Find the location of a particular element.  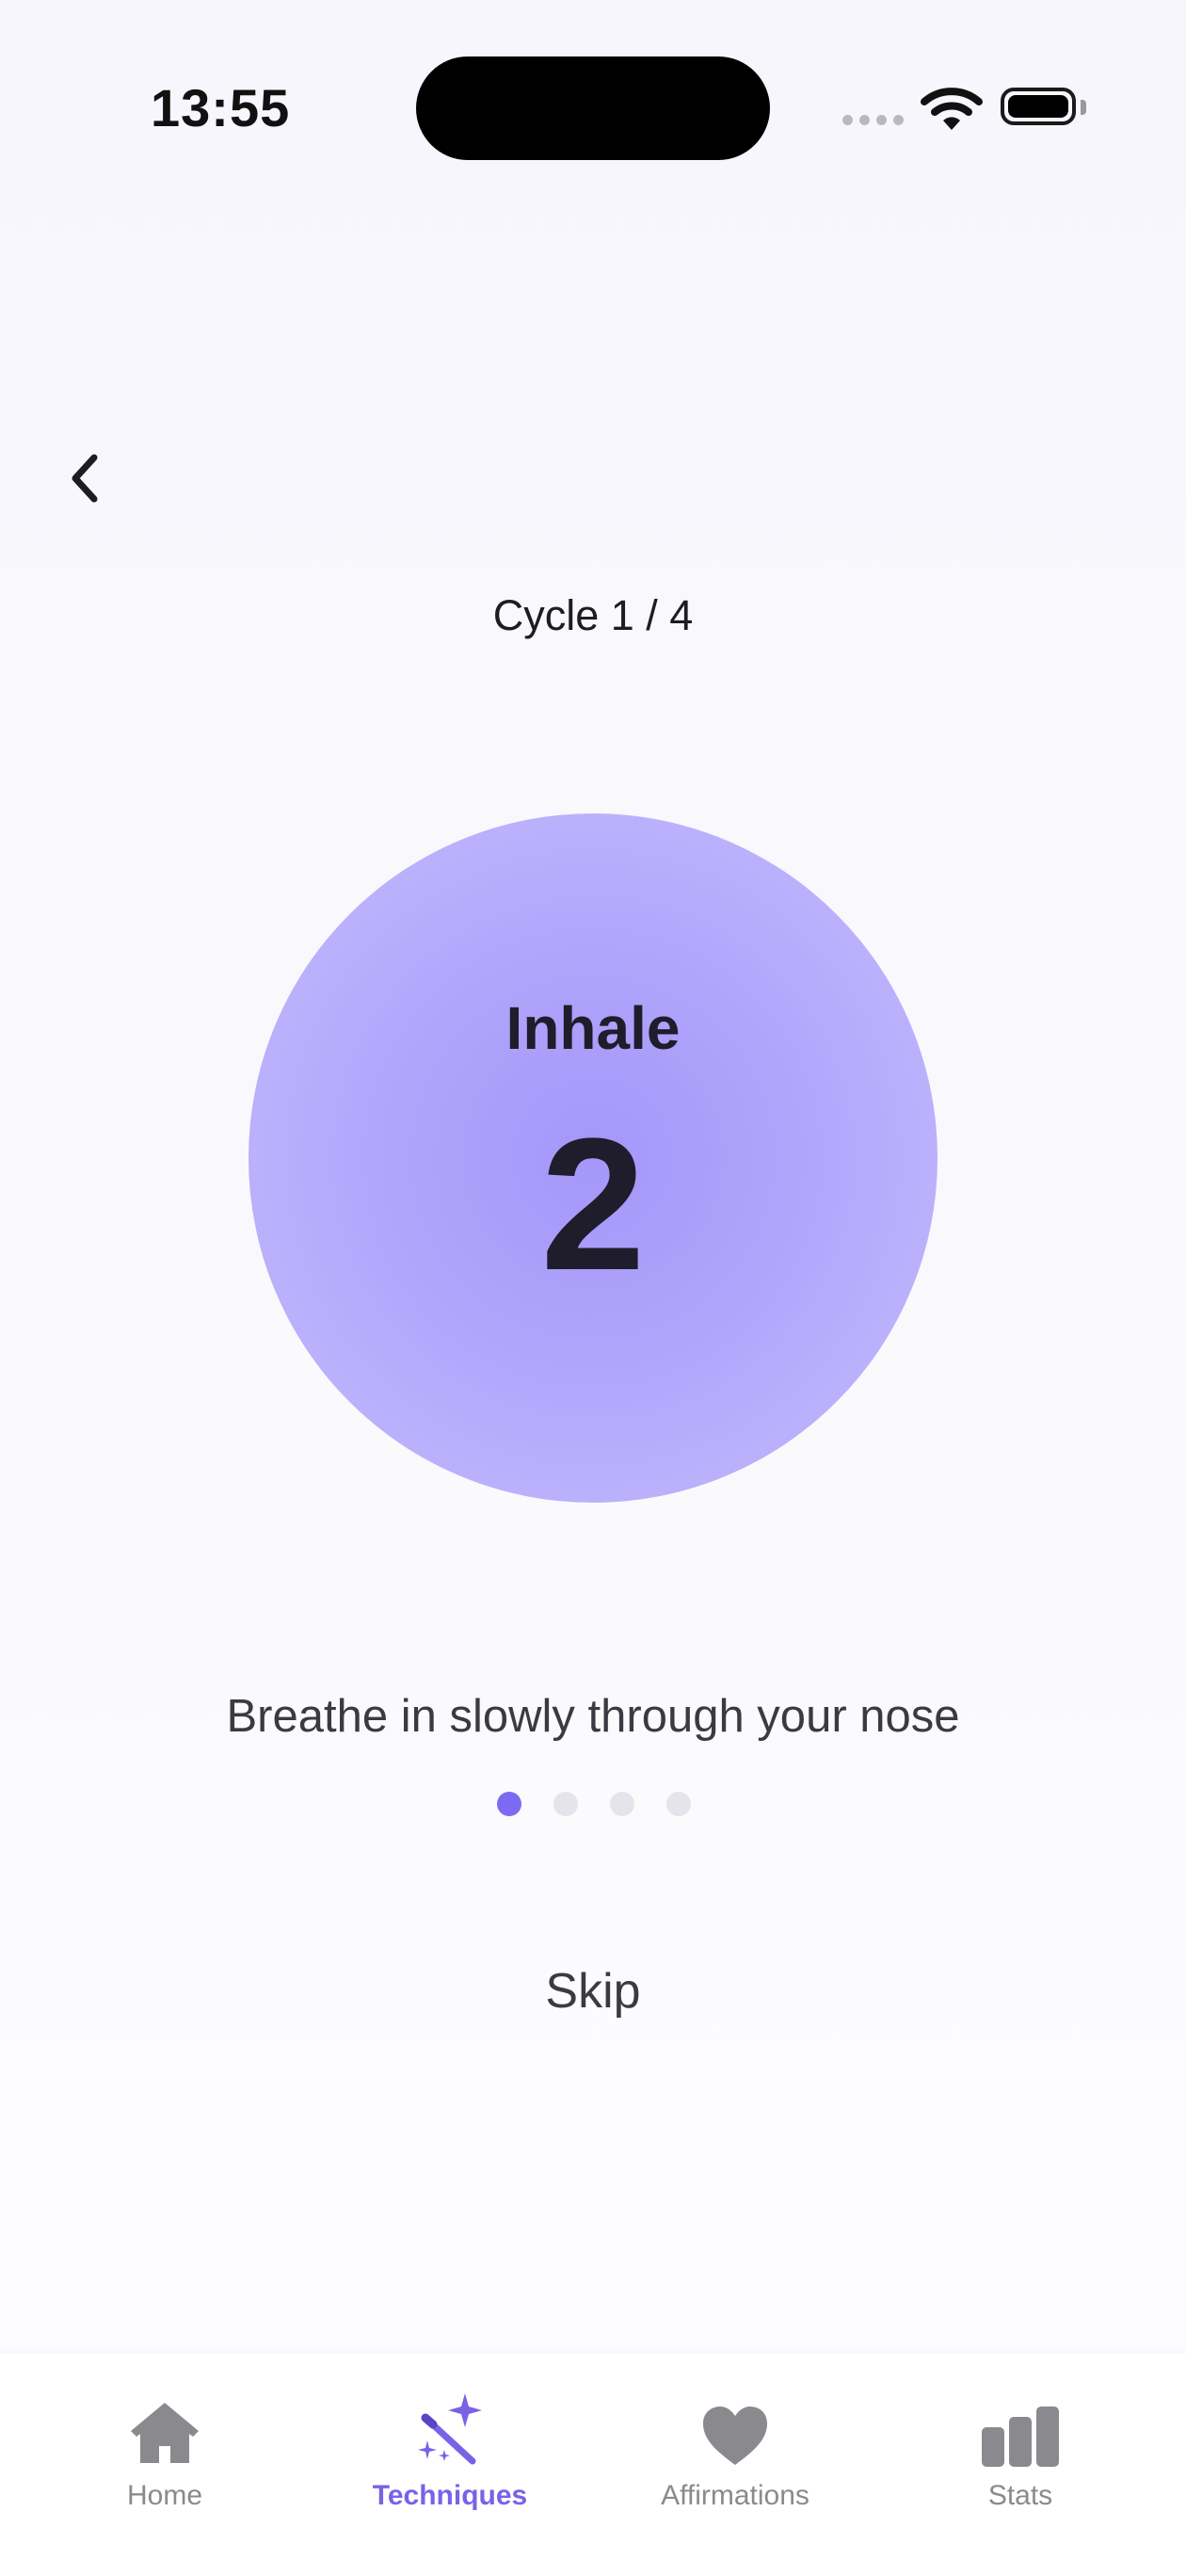

bar-chart-icon is located at coordinates (1020, 2437).